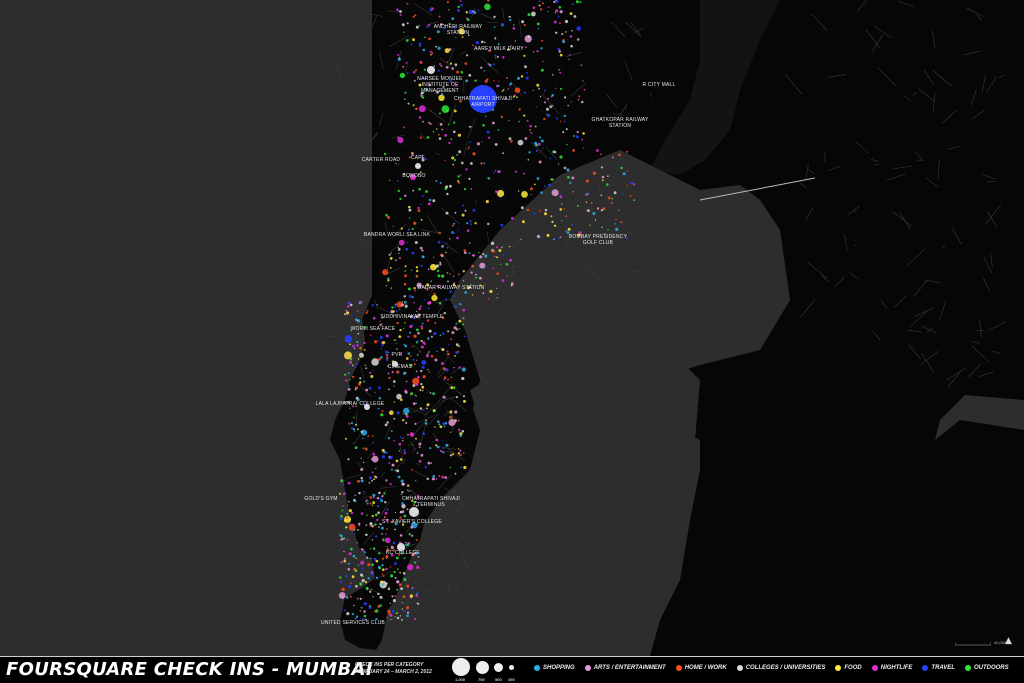 The height and width of the screenshot is (683, 1024). What do you see at coordinates (460, 679) in the screenshot?
I see `size-label: 1,000` at bounding box center [460, 679].